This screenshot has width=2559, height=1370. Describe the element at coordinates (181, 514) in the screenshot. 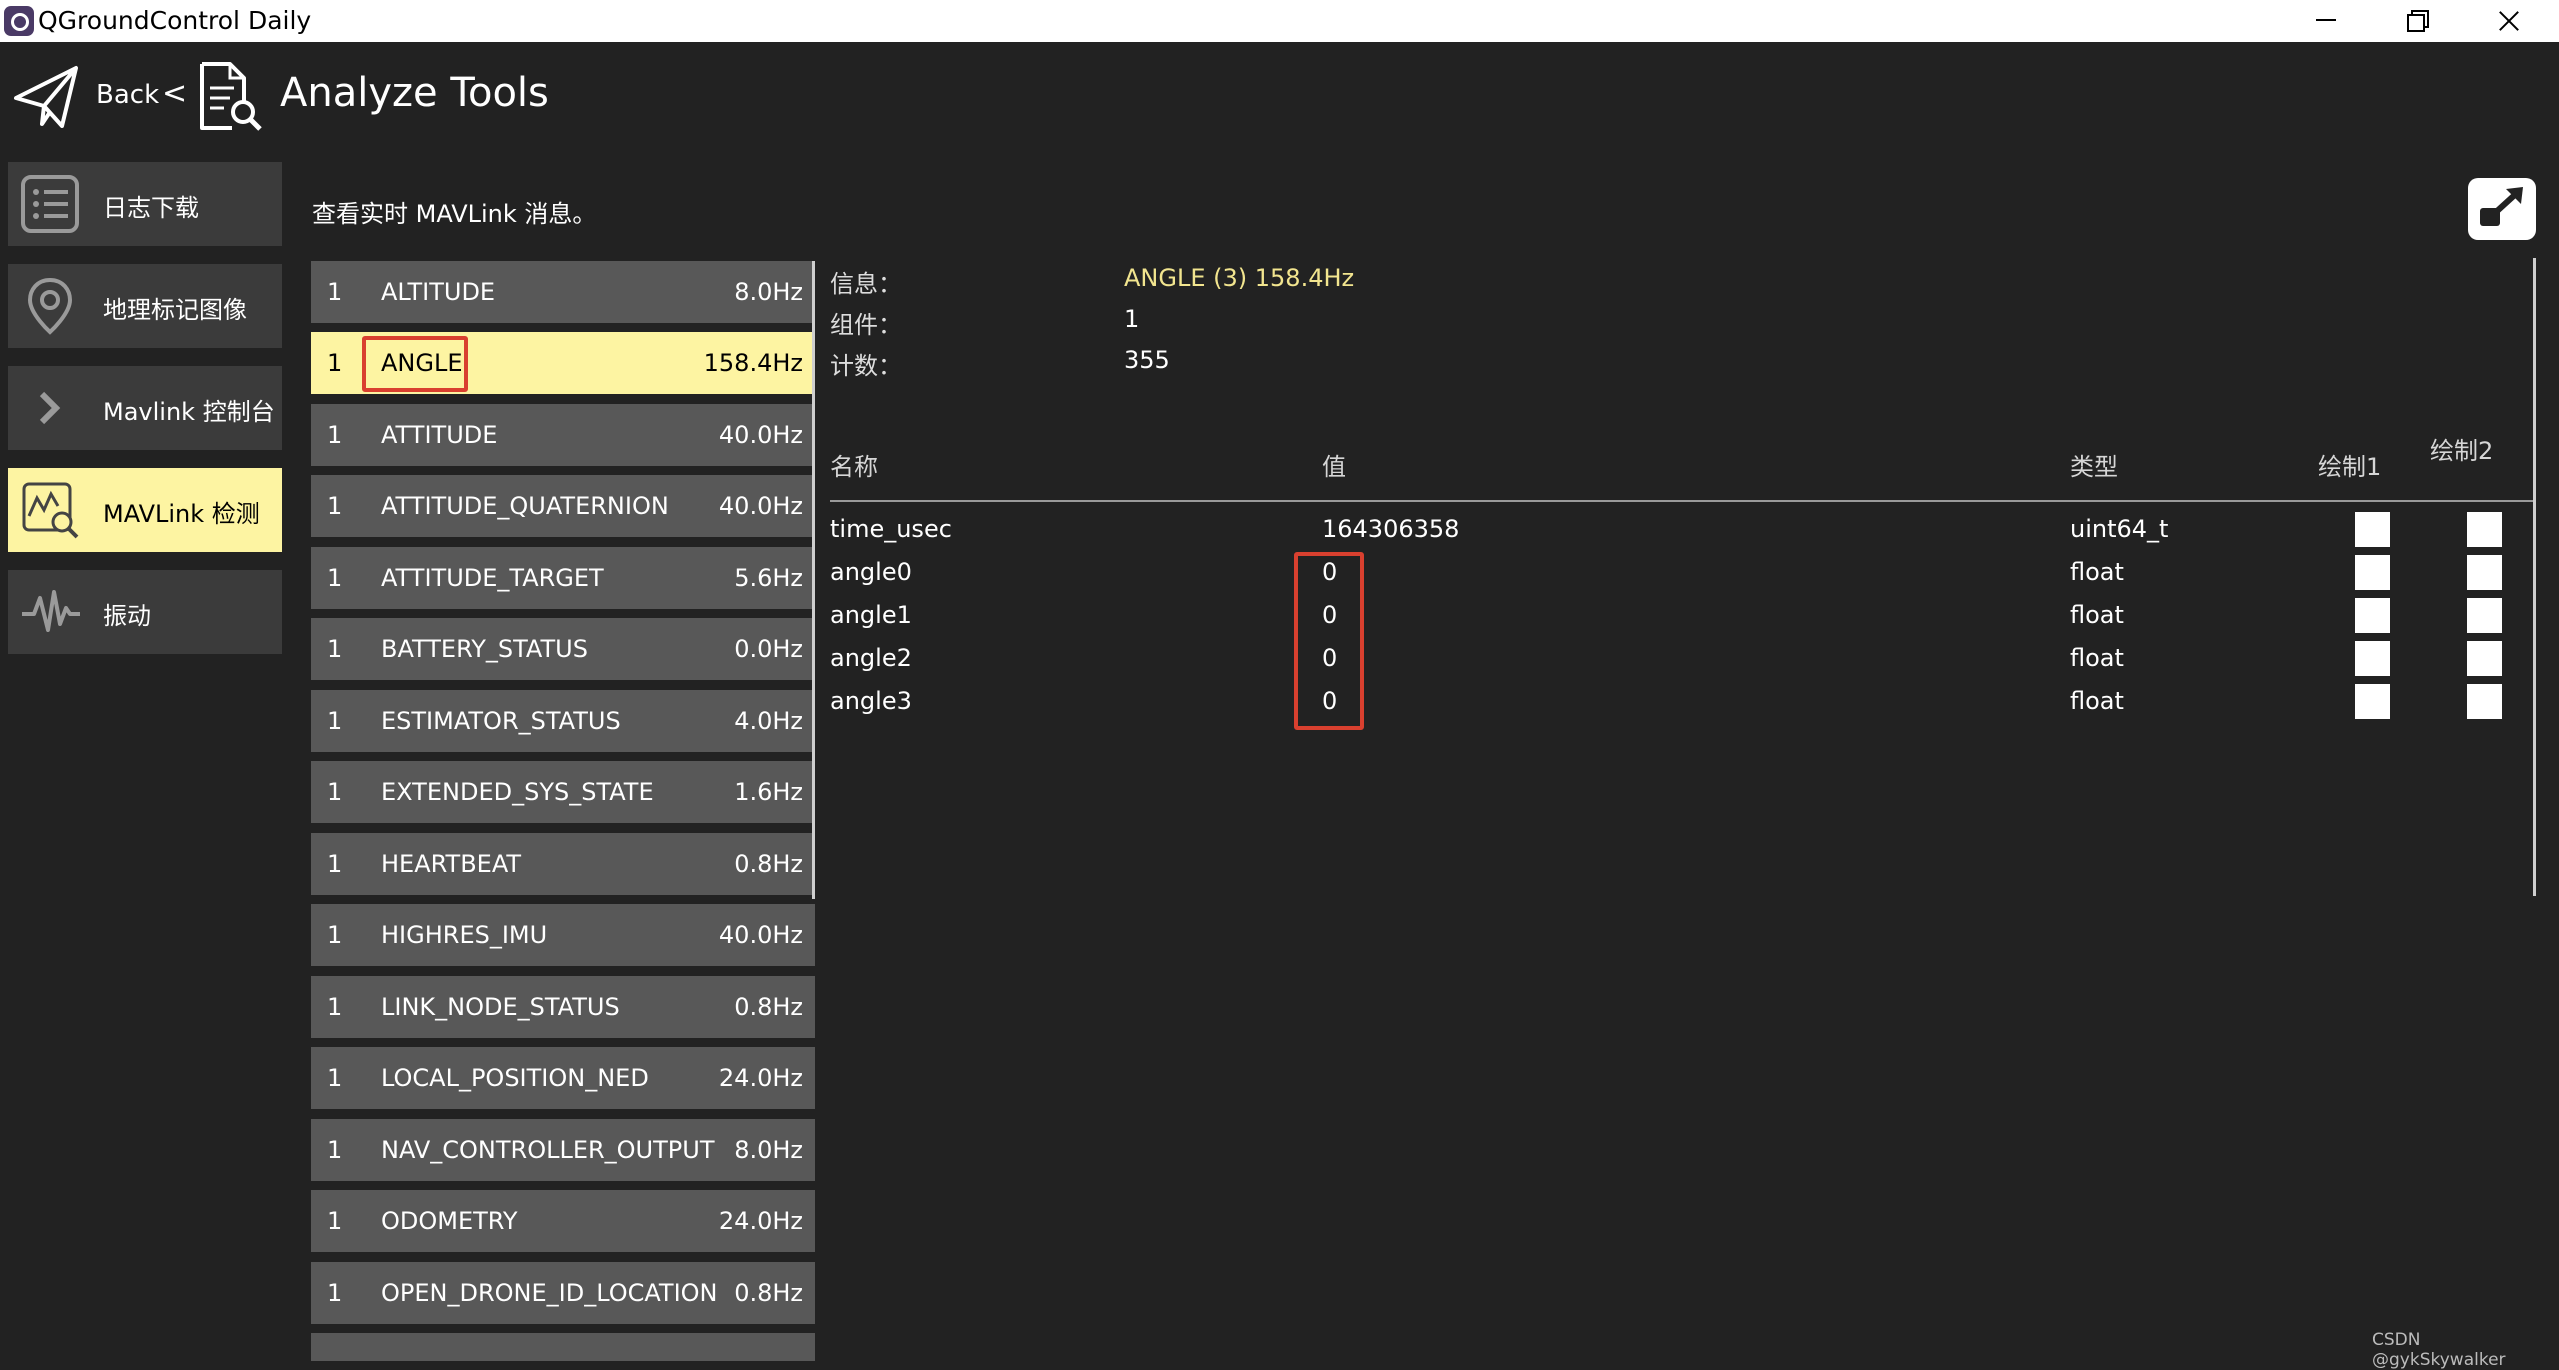

I see `sidebar-item-label: MAVLink 检测` at that location.